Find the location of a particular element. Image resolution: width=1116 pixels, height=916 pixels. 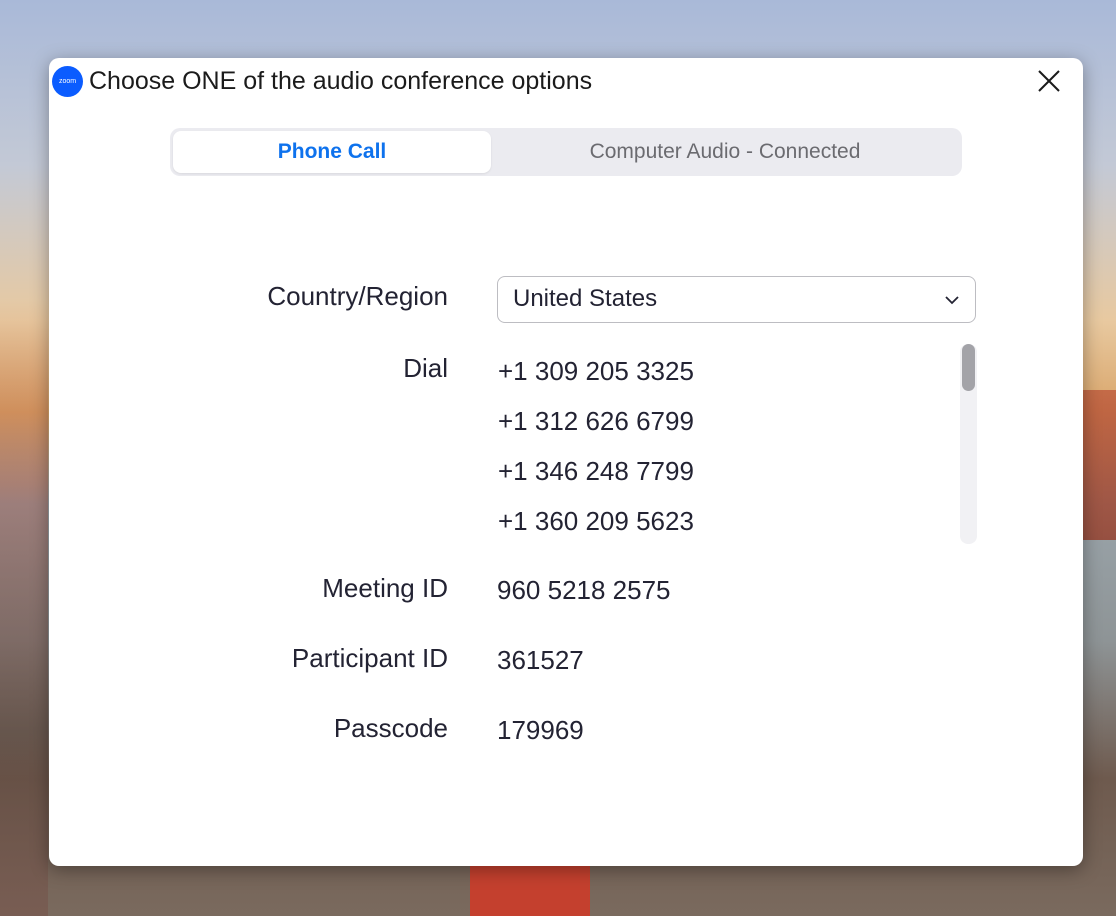

dial-list-scrollbar is located at coordinates (968, 444).